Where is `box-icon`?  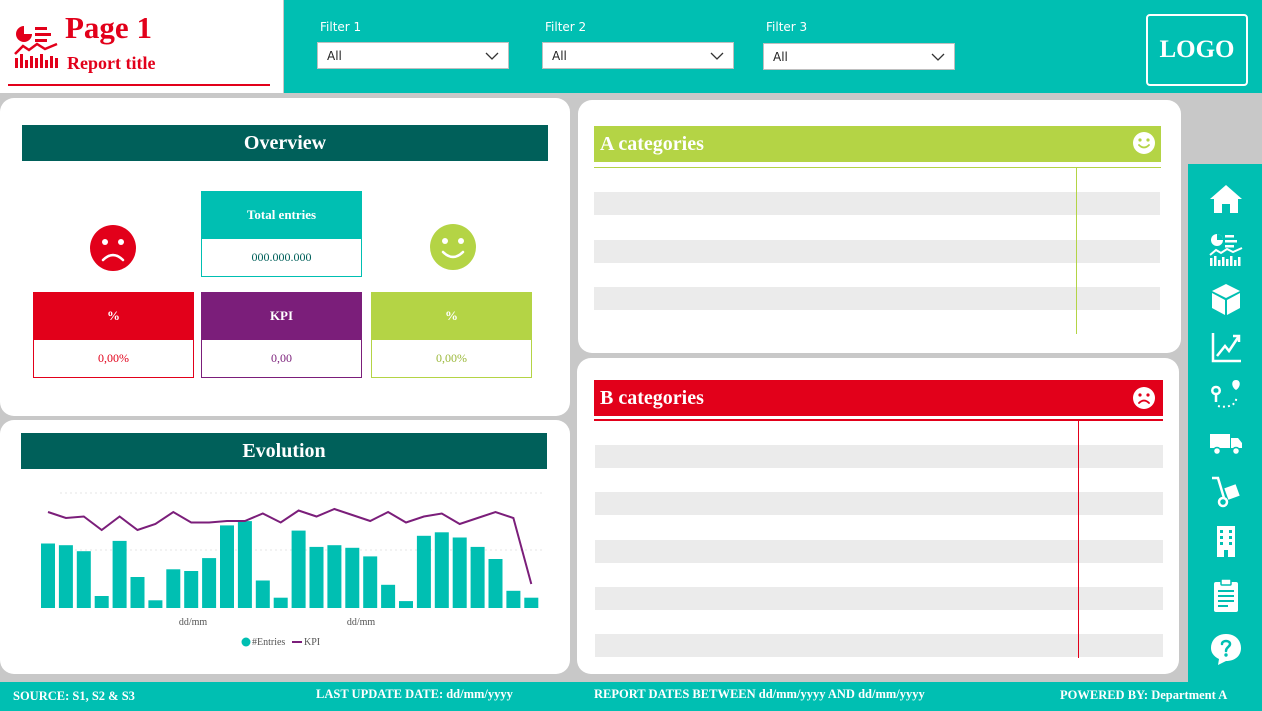
box-icon is located at coordinates (1226, 299).